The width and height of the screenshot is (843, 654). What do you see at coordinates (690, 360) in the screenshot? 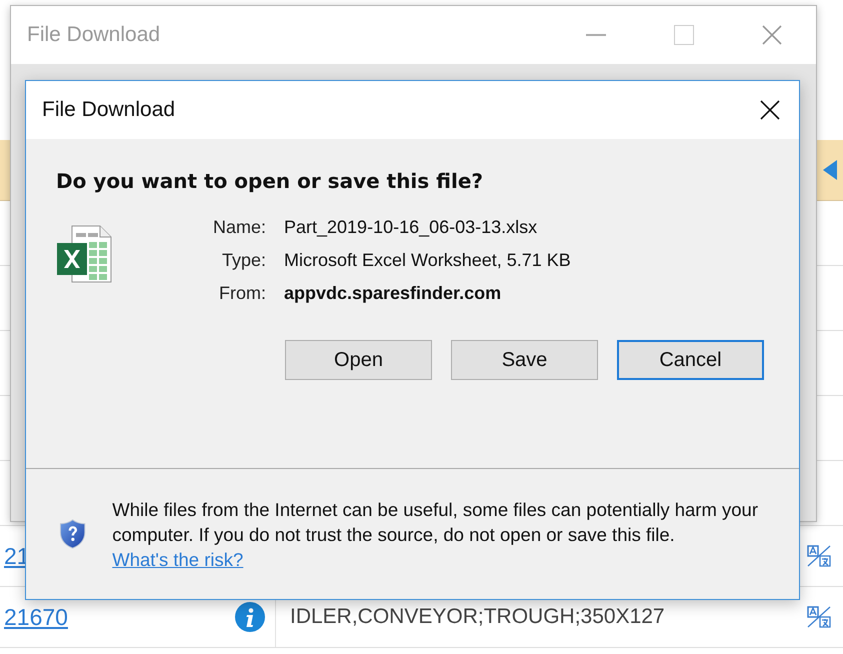
I see `dialog-button: Cancel` at bounding box center [690, 360].